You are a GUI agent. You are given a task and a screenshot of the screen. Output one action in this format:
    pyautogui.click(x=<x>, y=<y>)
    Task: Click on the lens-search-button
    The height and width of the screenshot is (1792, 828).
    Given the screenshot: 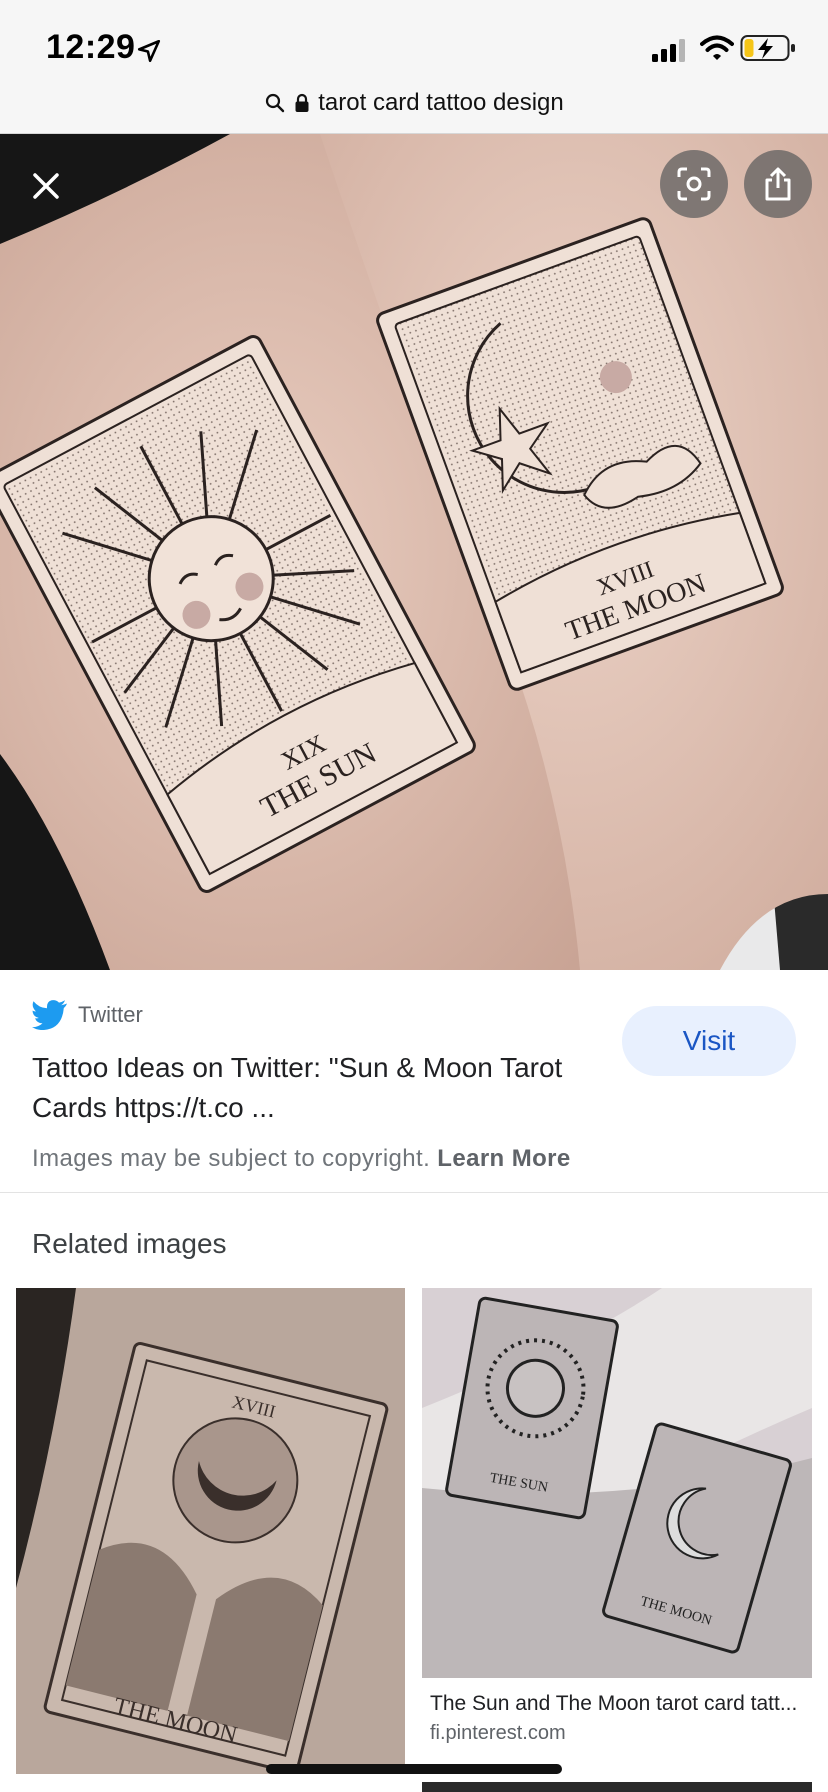 What is the action you would take?
    pyautogui.click(x=694, y=184)
    